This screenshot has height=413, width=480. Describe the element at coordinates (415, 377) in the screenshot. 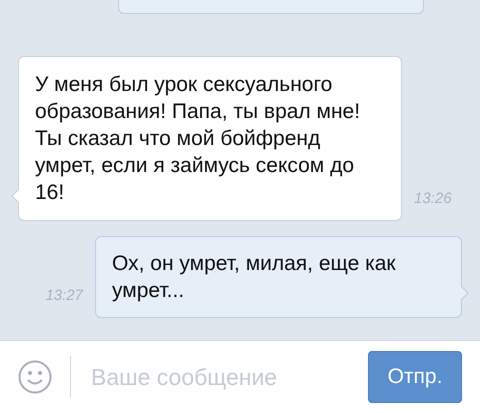

I see `send-button: Отпр.` at that location.